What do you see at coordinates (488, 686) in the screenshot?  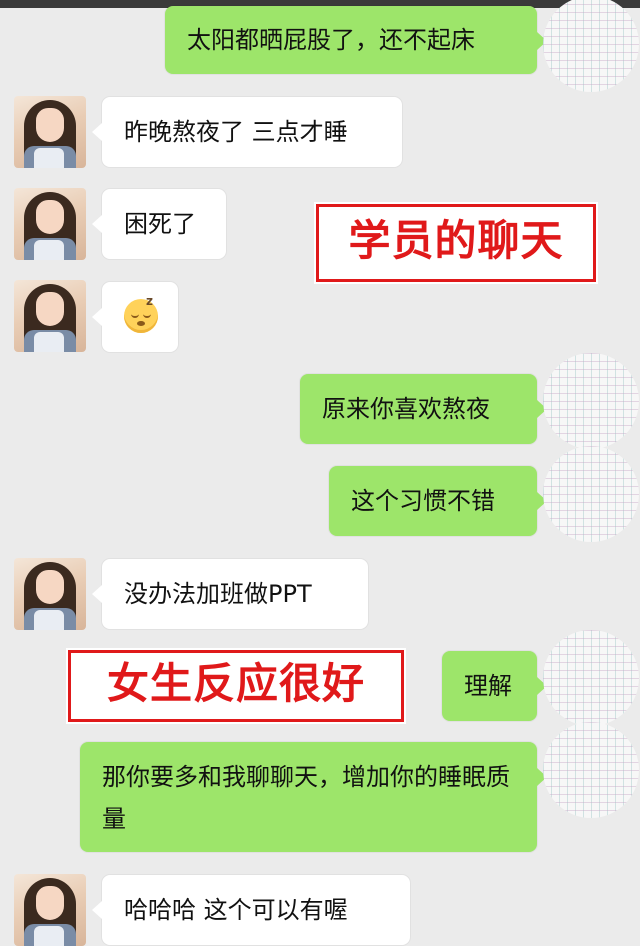 I see `message-text: 理解` at bounding box center [488, 686].